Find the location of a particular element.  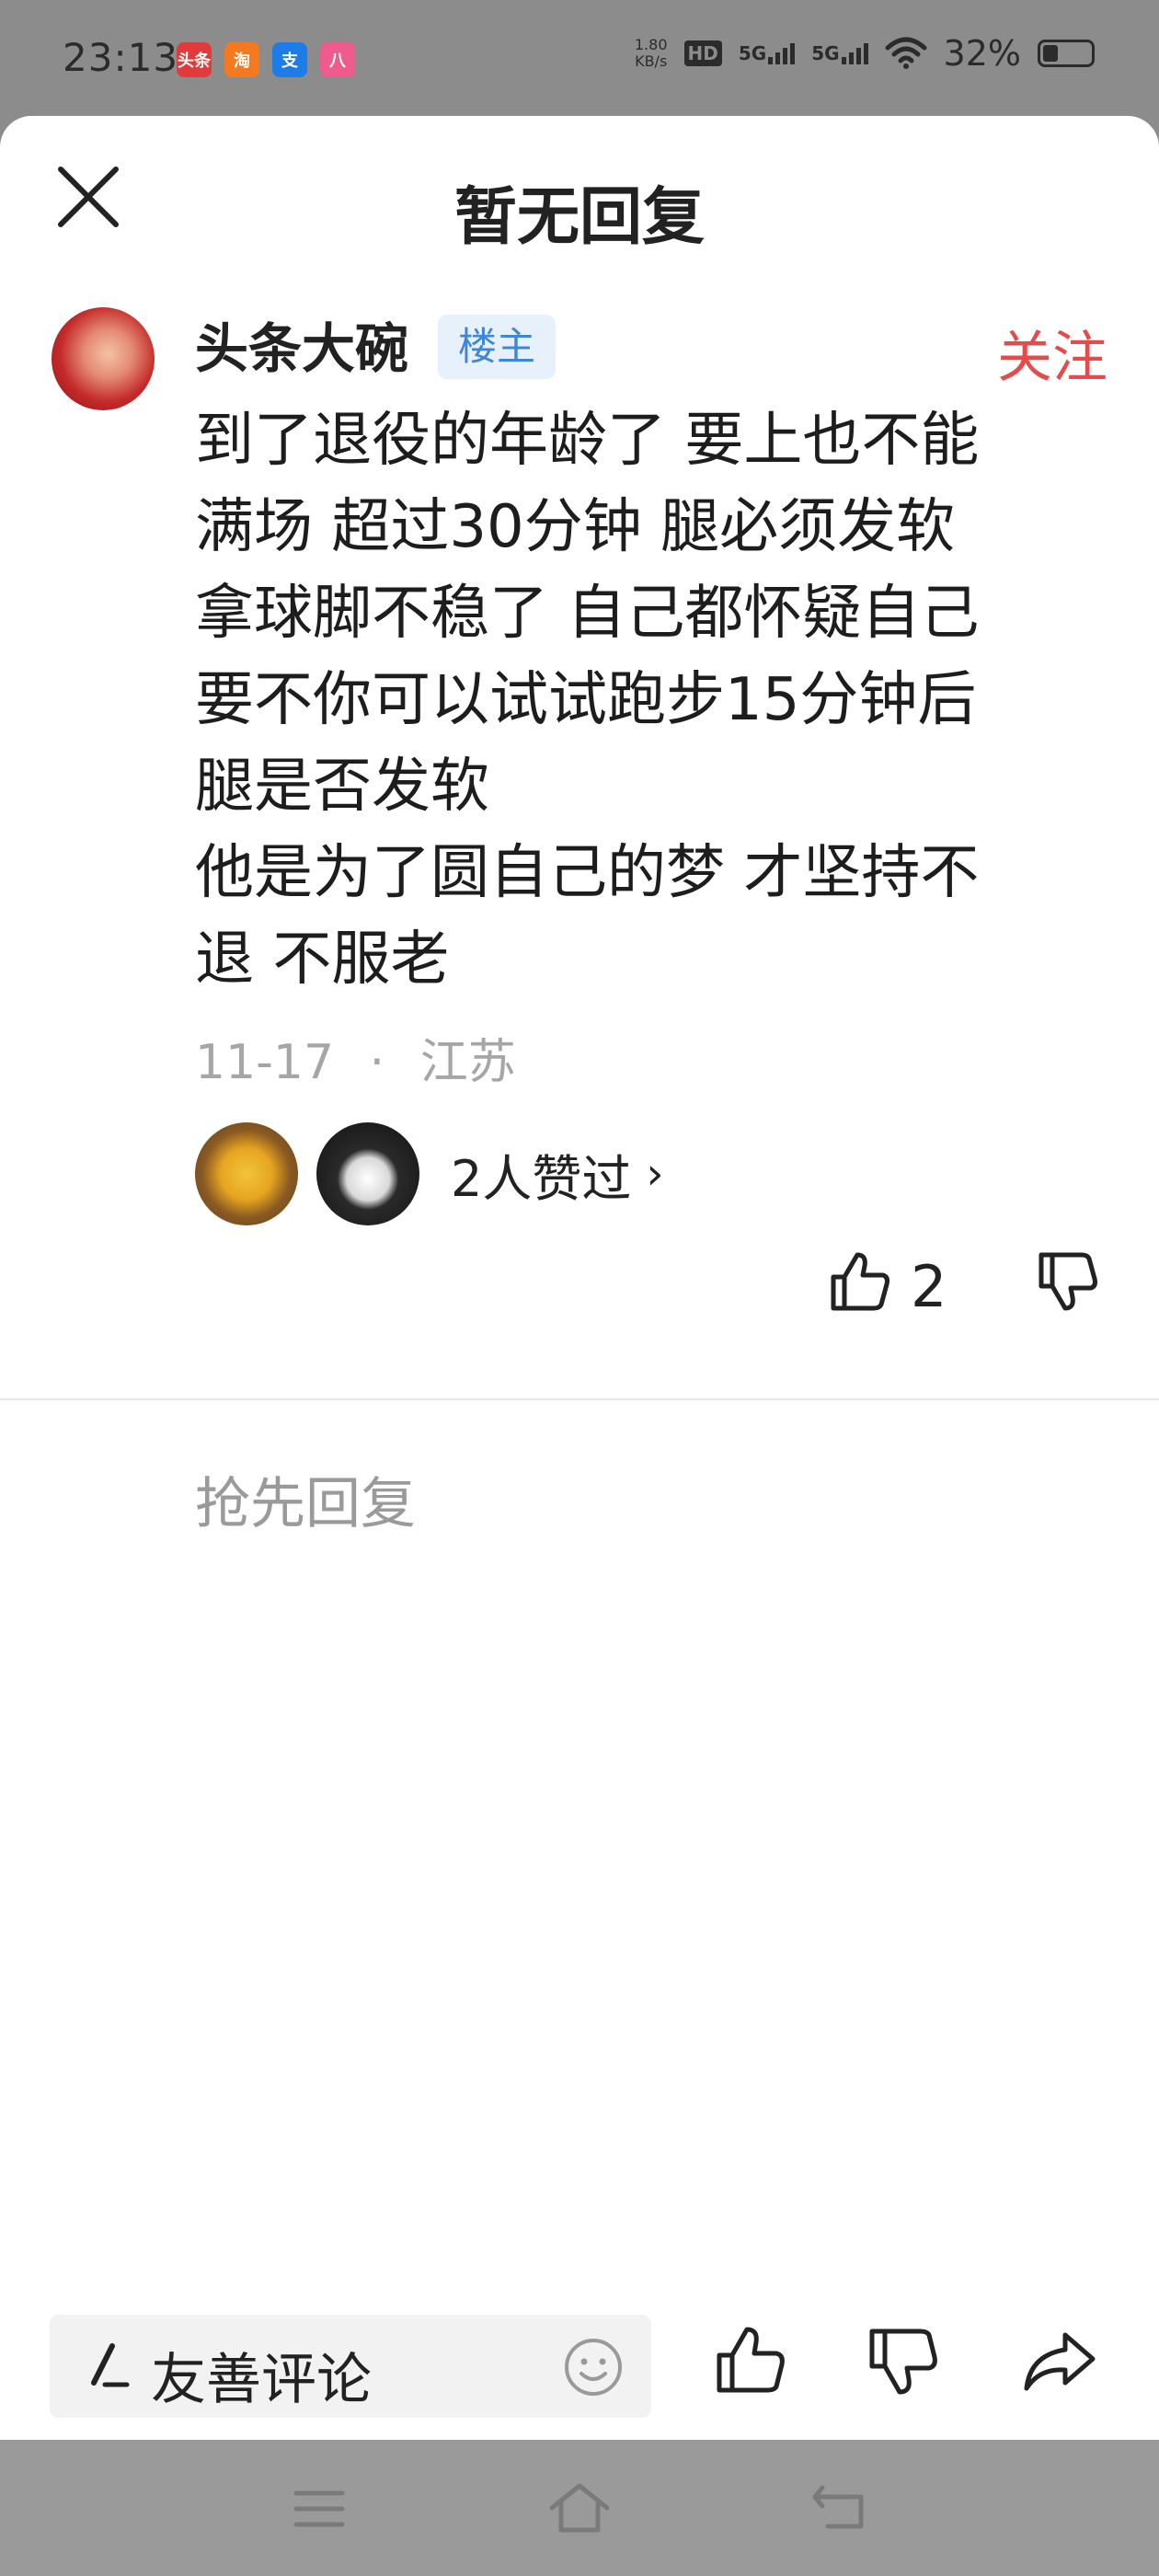

emoji-icon is located at coordinates (593, 2367).